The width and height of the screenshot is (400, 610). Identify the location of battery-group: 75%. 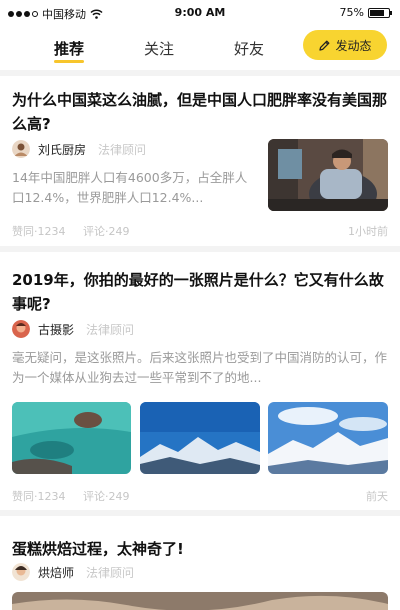
(365, 12).